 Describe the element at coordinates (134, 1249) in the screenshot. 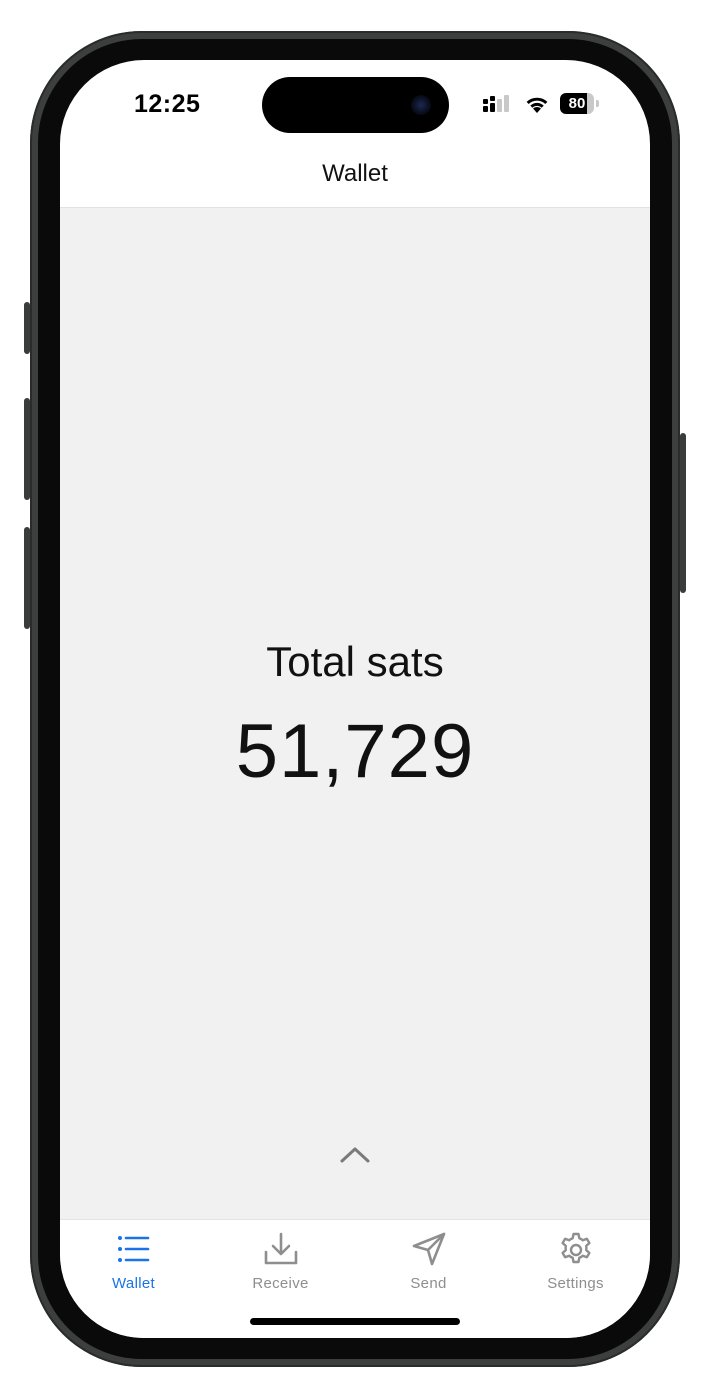

I see `list-icon` at that location.